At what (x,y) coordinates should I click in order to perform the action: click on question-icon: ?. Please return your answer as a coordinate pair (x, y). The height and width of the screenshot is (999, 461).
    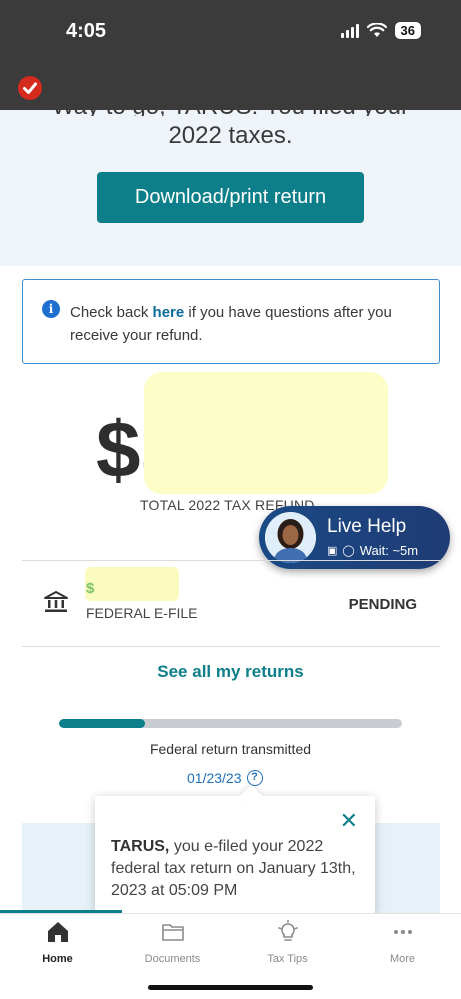
    Looking at the image, I should click on (254, 778).